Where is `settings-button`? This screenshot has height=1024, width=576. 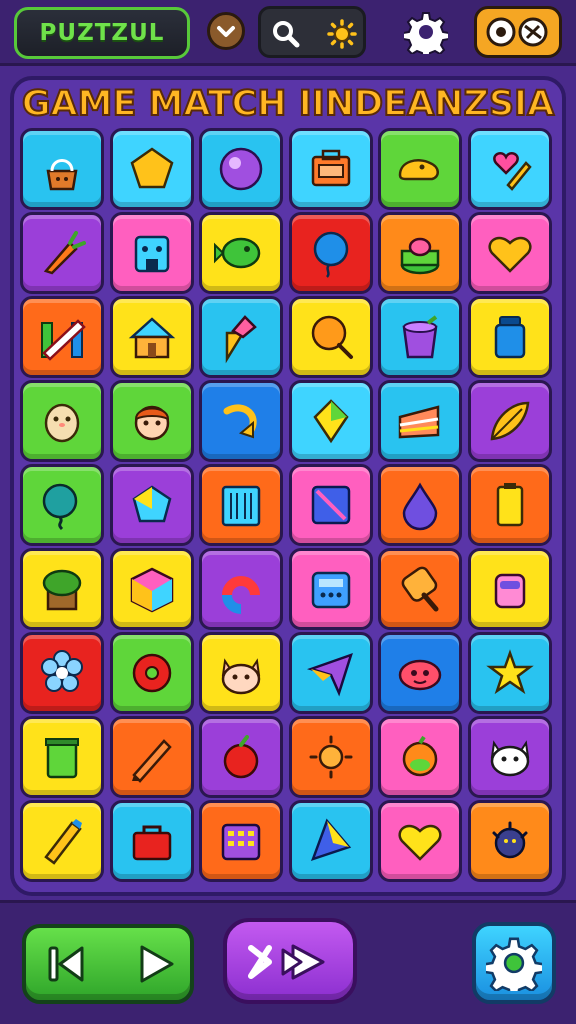
settings-button is located at coordinates (514, 963).